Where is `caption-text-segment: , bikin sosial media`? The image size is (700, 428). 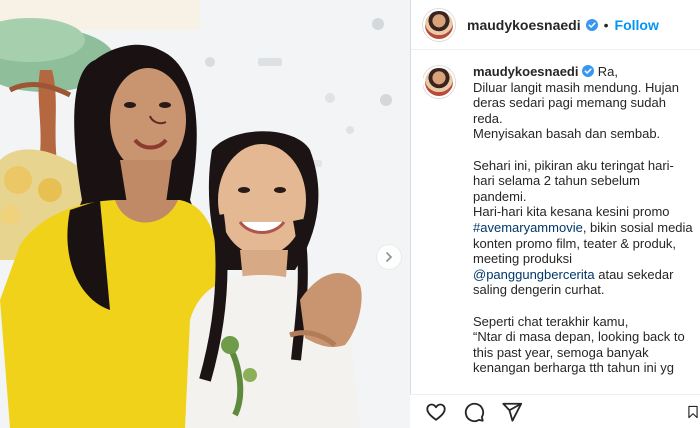 caption-text-segment: , bikin sosial media is located at coordinates (637, 227).